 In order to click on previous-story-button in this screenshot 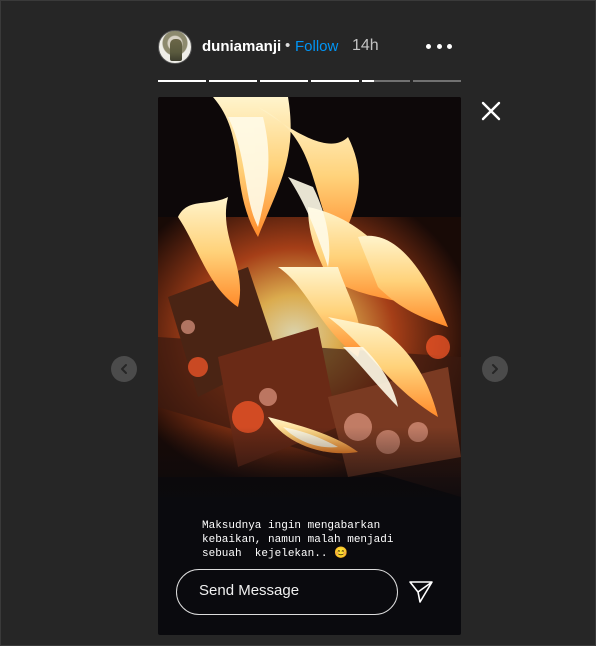, I will do `click(124, 369)`.